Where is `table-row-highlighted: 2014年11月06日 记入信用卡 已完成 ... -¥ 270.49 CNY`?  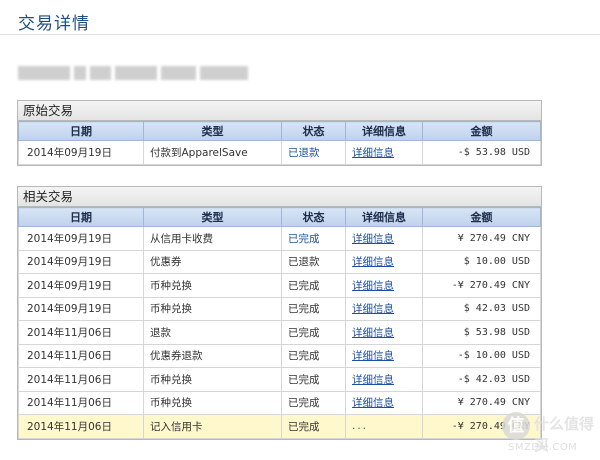 table-row-highlighted: 2014年11月06日 记入信用卡 已完成 ... -¥ 270.49 CNY is located at coordinates (279, 426).